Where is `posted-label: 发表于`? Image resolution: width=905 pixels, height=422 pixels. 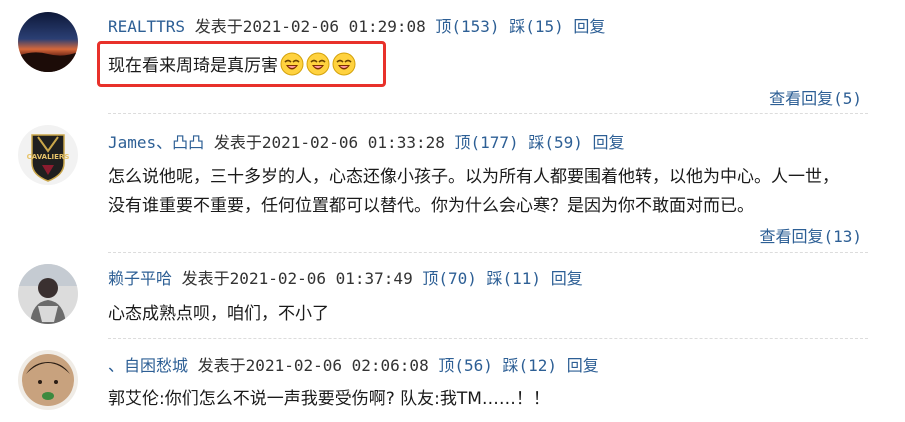 posted-label: 发表于 is located at coordinates (221, 365).